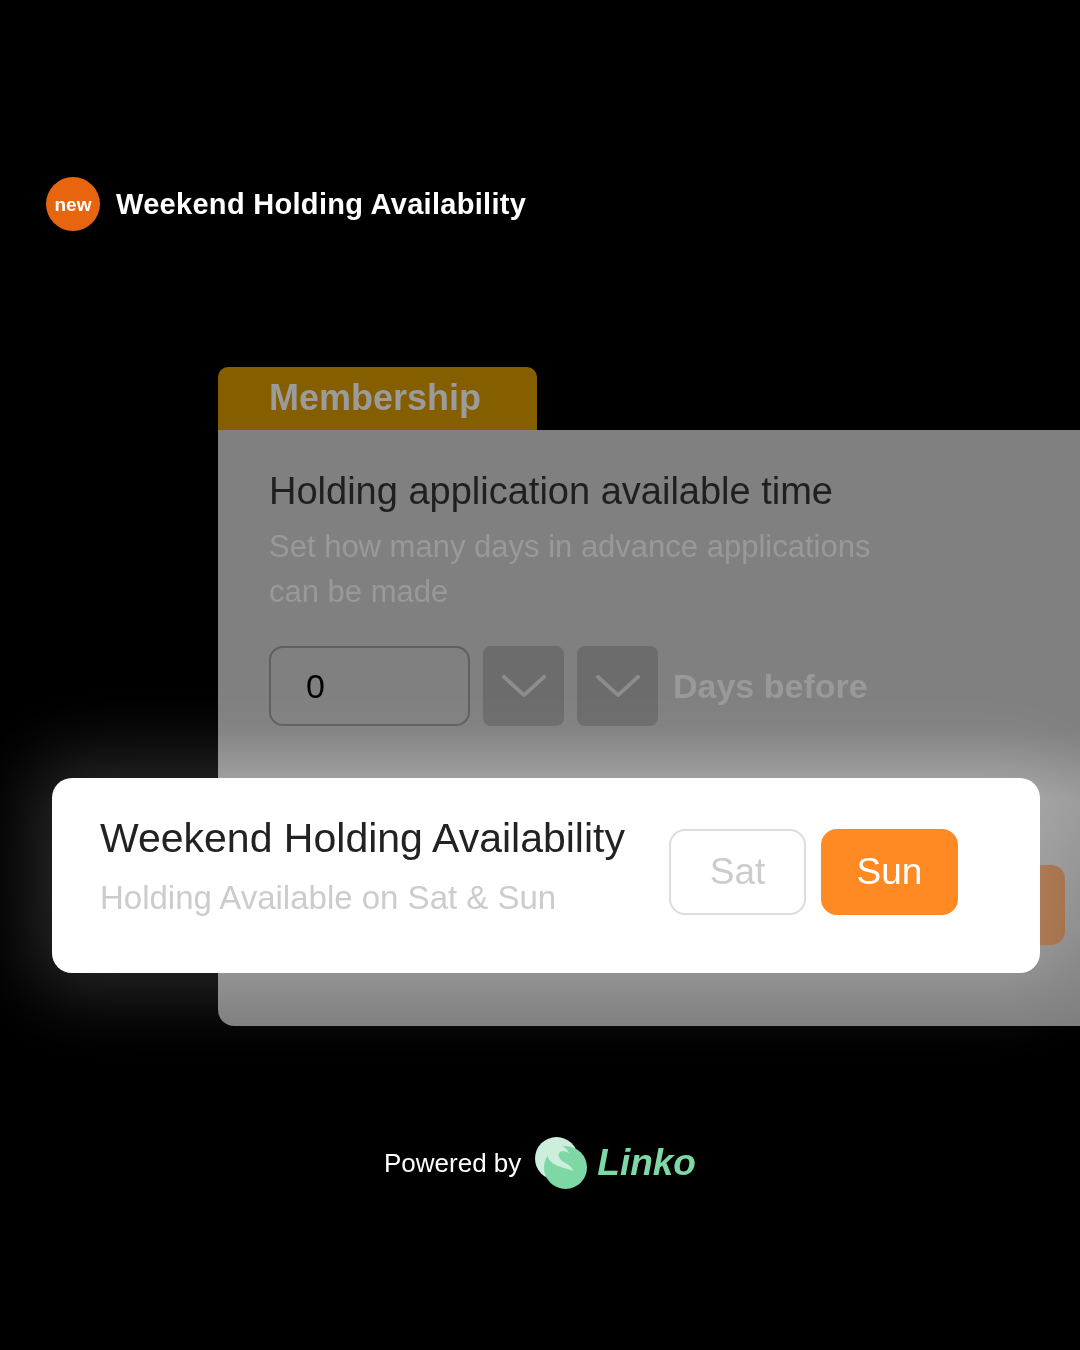  What do you see at coordinates (646, 1163) in the screenshot?
I see `brand-name: Linko` at bounding box center [646, 1163].